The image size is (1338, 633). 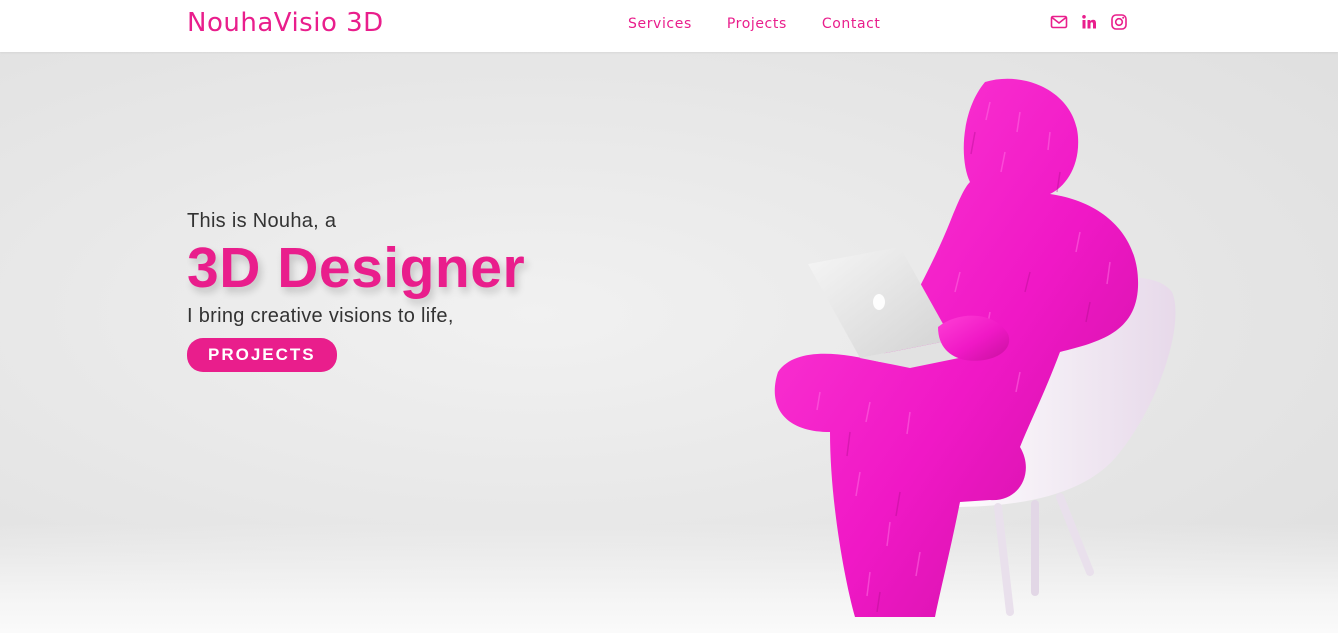 I want to click on nav-link-contact: Contact, so click(x=851, y=24).